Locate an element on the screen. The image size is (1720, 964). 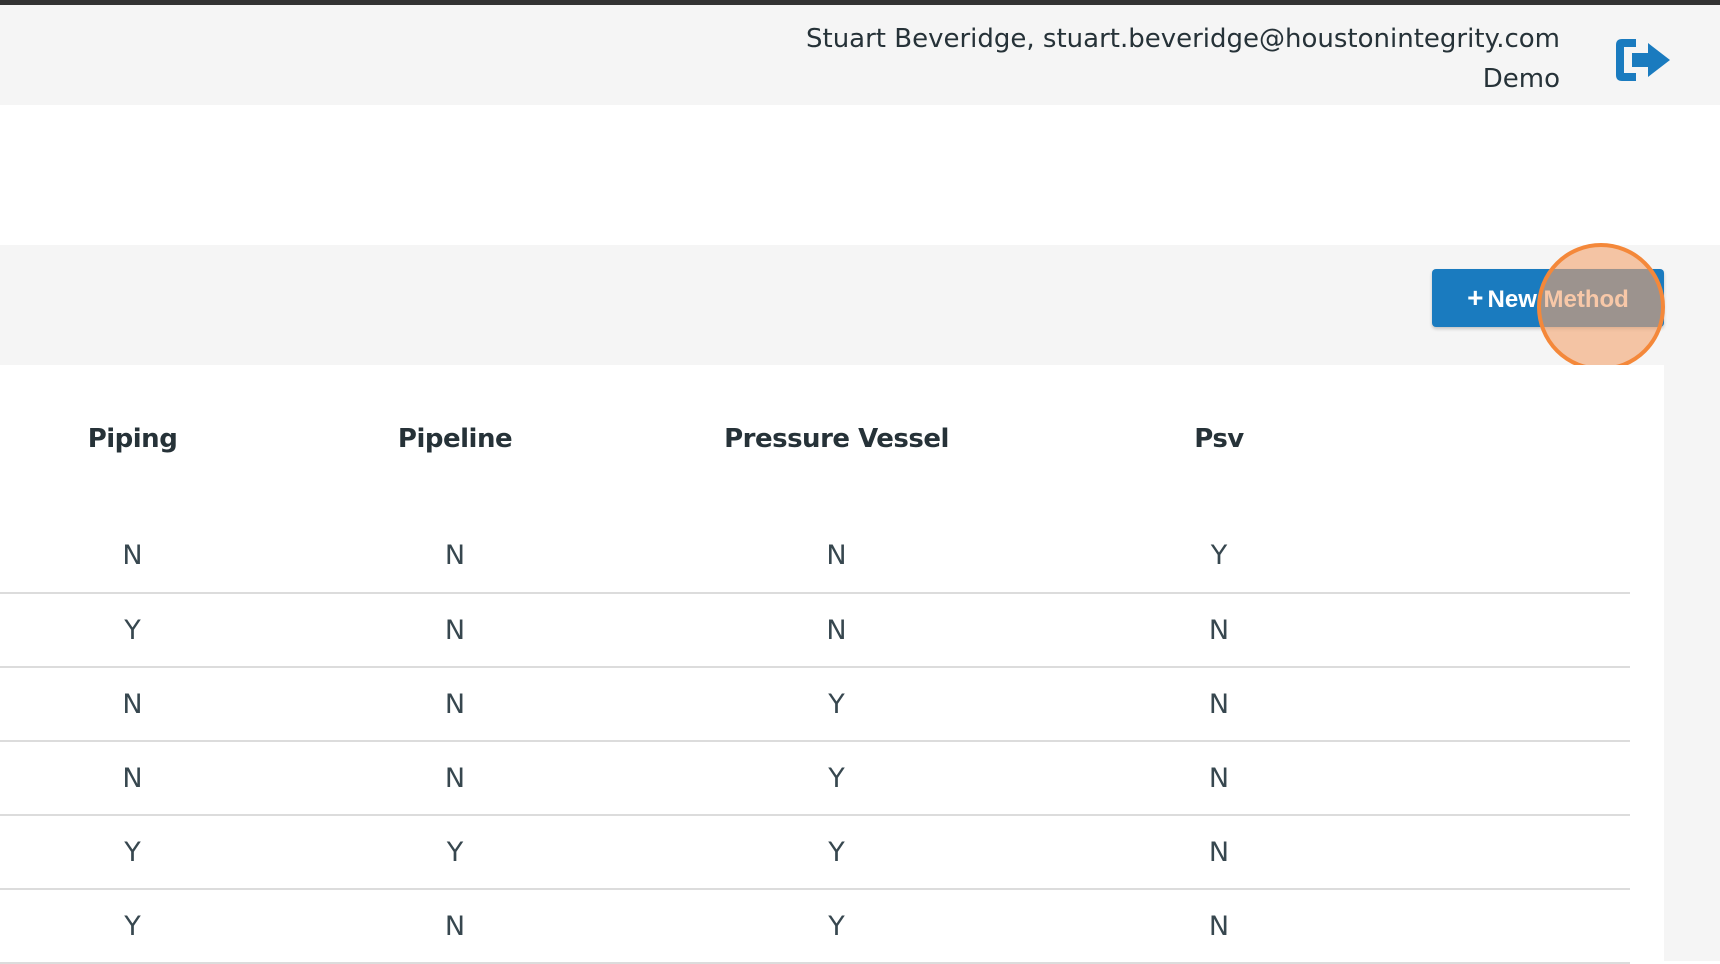
column-header-spacer is located at coordinates (1520, 442).